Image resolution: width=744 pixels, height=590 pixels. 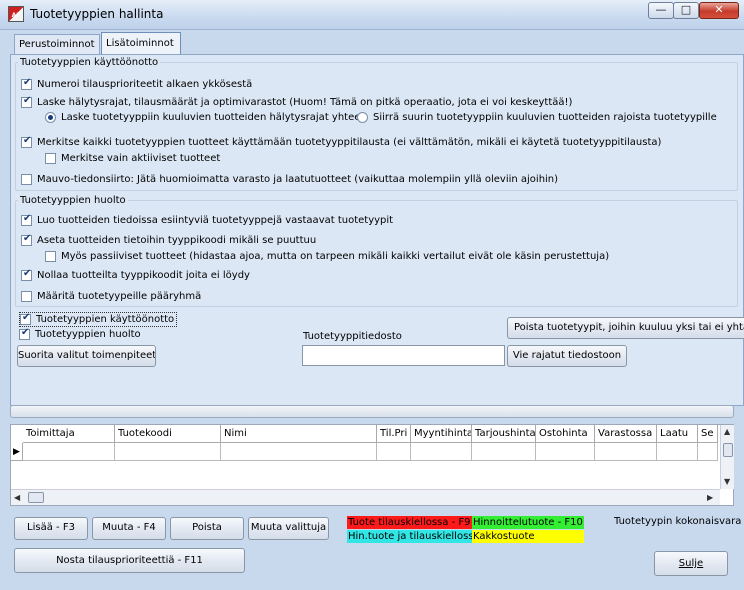 I want to click on column-header: Tarjoushinta, so click(x=504, y=434).